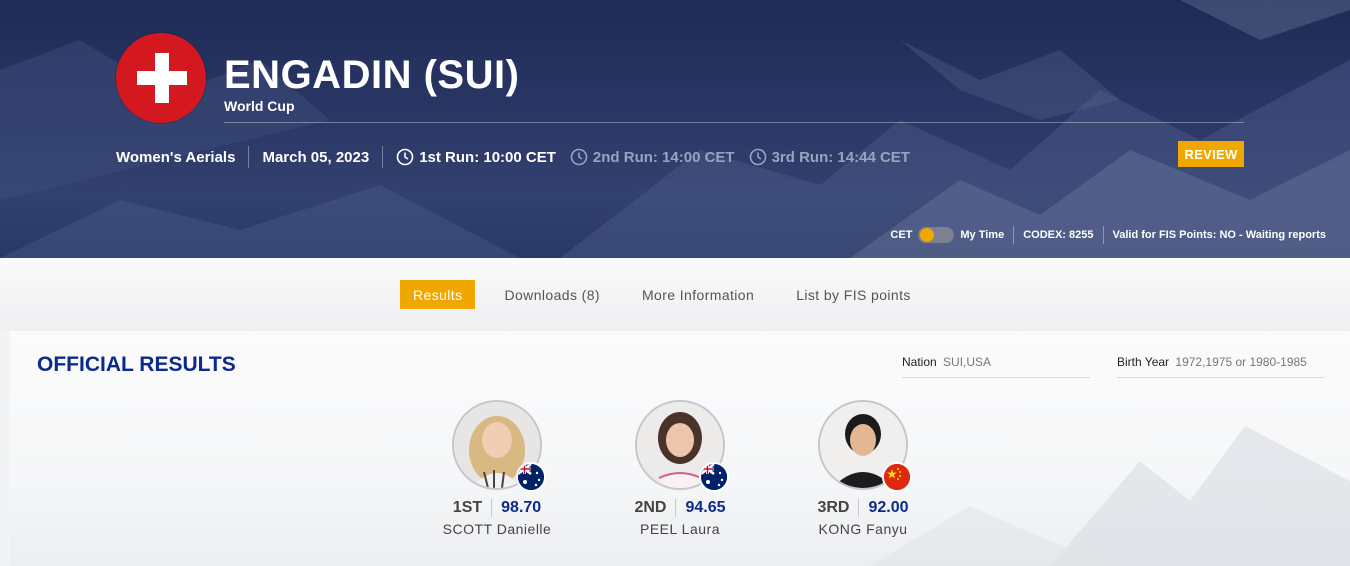 The height and width of the screenshot is (566, 1350). I want to click on china-flag-icon, so click(897, 477).